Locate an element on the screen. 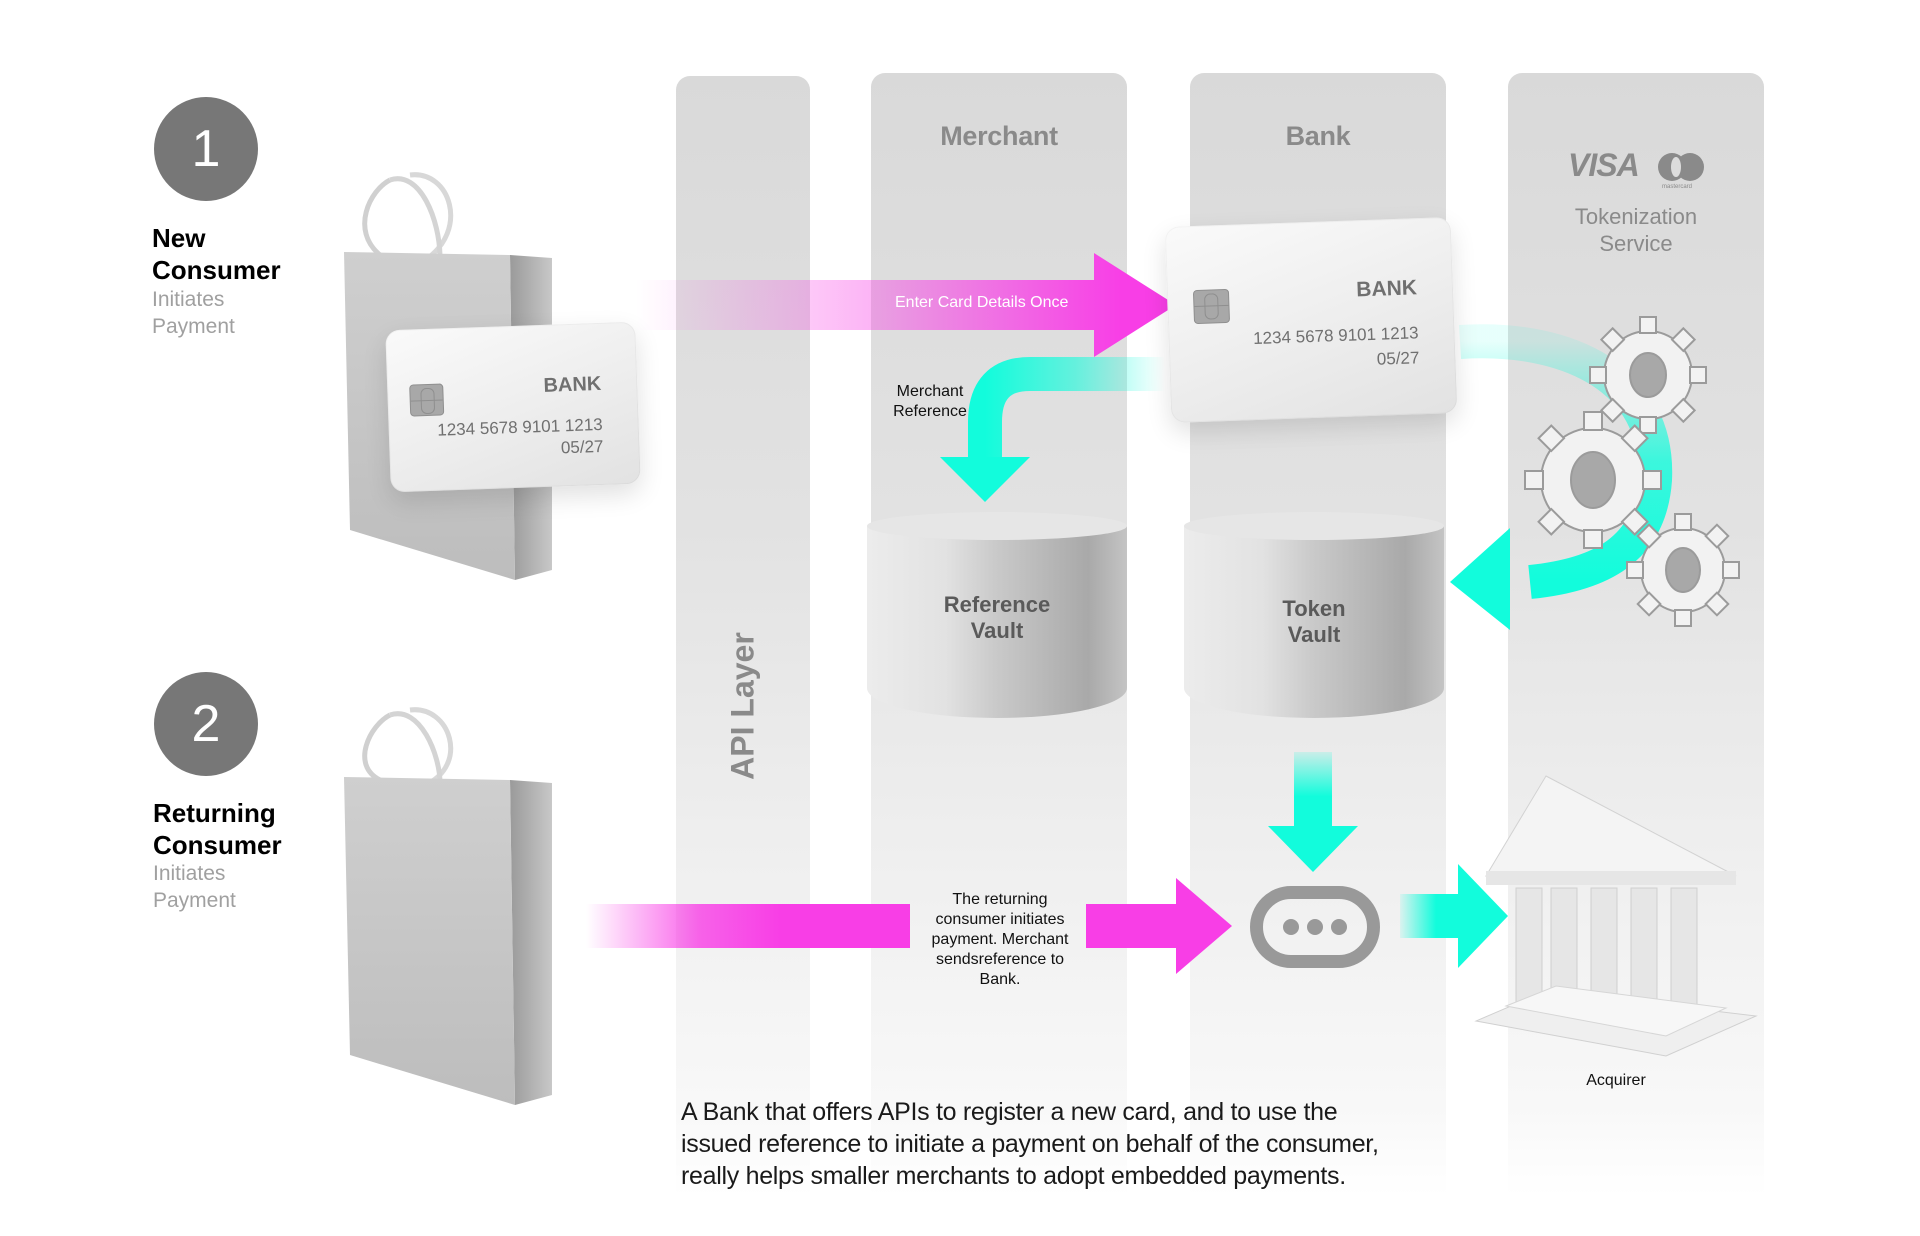 This screenshot has height=1236, width=1920. reference-vault-line1: Reference is located at coordinates (997, 604).